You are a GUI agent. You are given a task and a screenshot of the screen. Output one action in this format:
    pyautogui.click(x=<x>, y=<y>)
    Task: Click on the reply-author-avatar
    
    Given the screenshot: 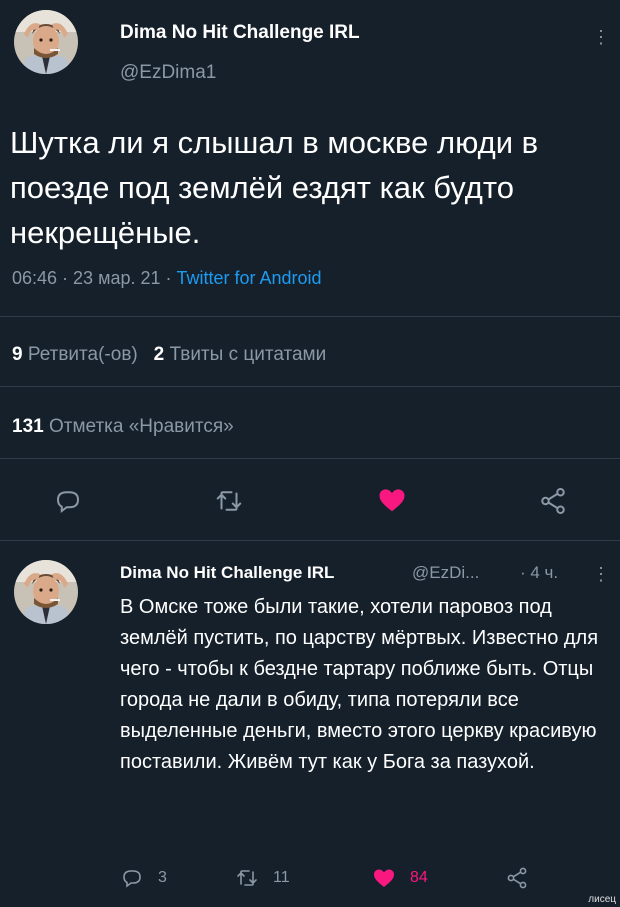 What is the action you would take?
    pyautogui.click(x=46, y=592)
    